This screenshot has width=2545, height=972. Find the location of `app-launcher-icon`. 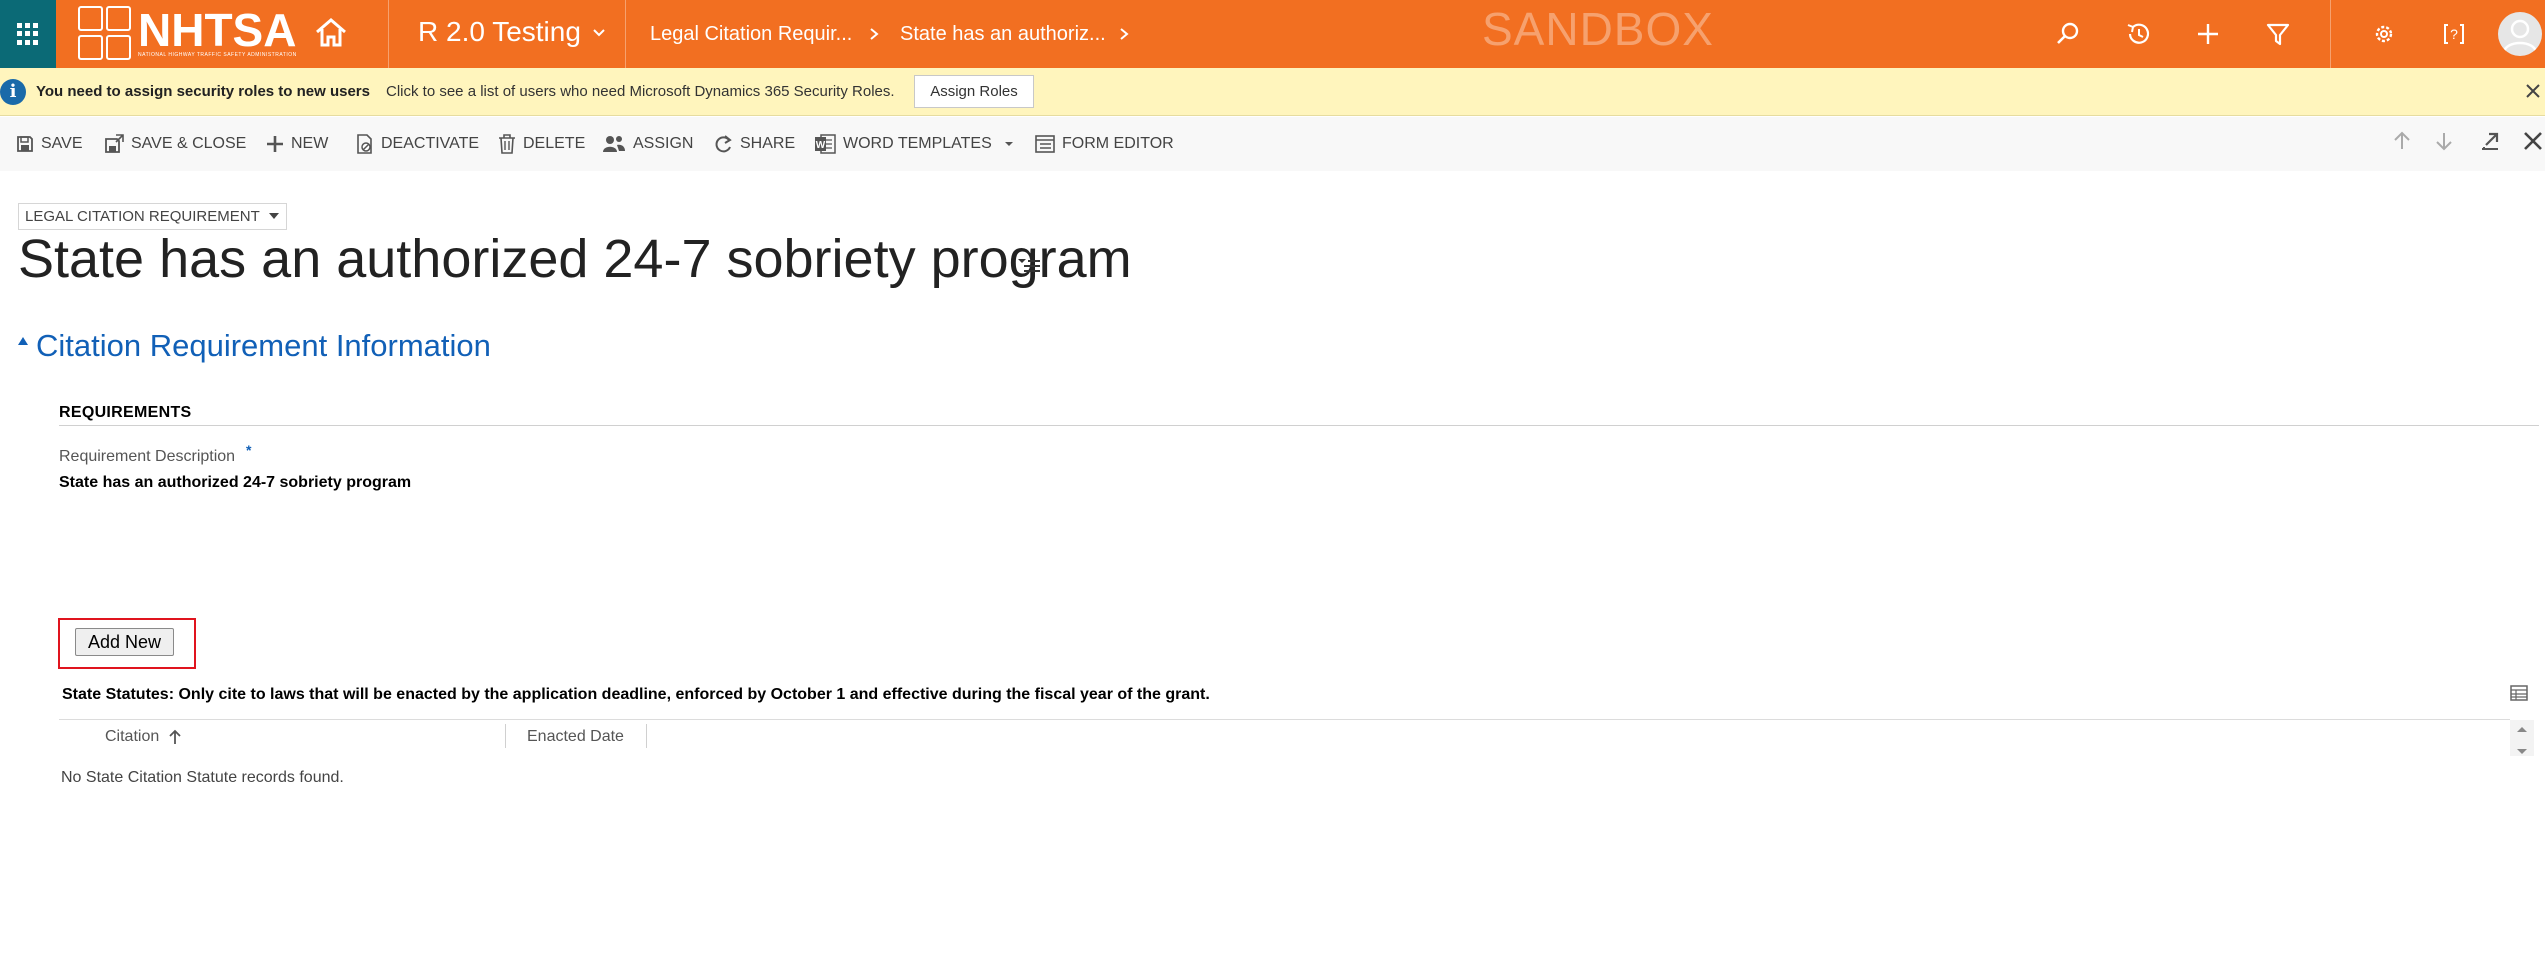

app-launcher-icon is located at coordinates (28, 34).